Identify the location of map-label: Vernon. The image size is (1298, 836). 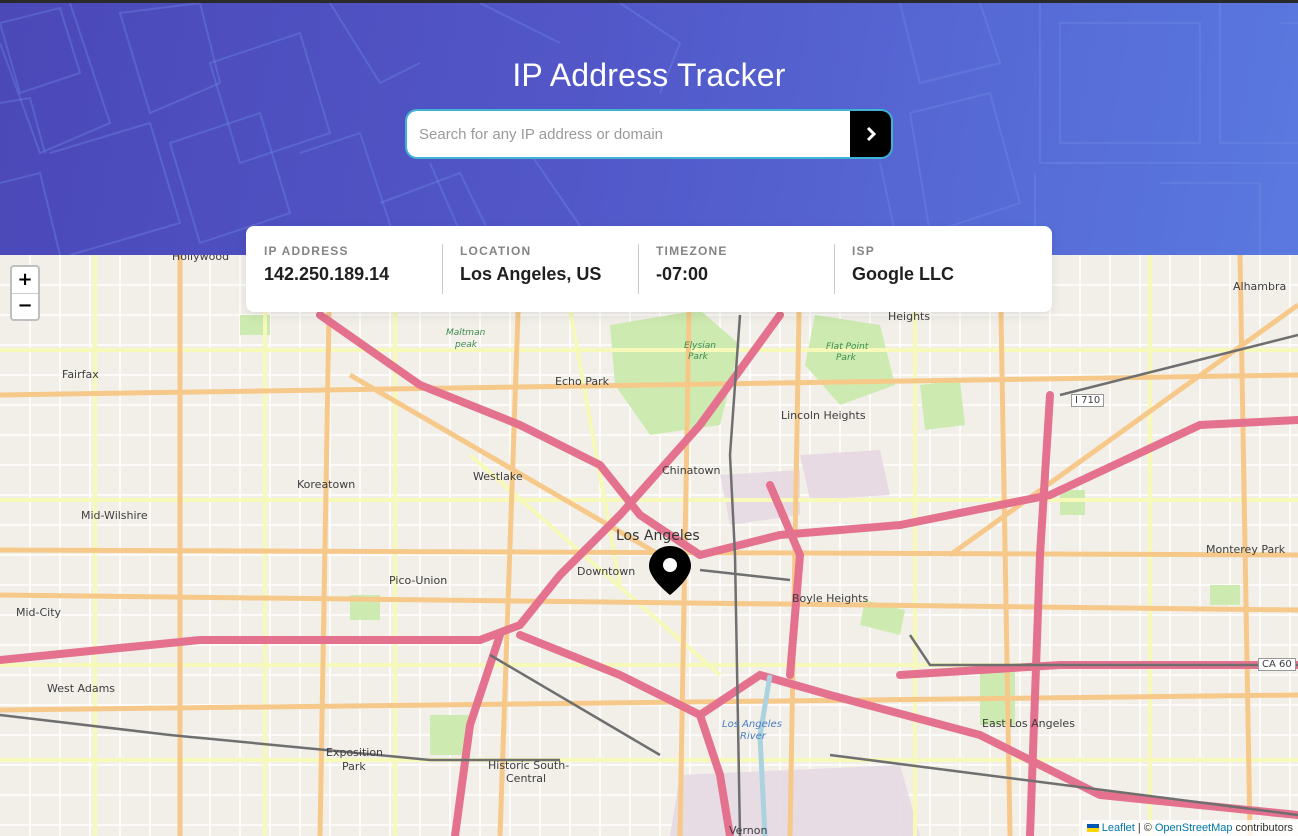
(748, 830).